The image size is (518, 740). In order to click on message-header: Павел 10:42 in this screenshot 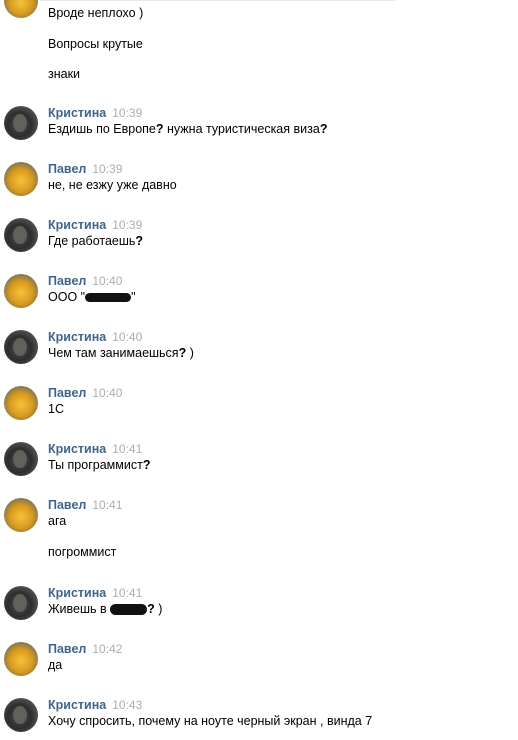, I will do `click(85, 649)`.